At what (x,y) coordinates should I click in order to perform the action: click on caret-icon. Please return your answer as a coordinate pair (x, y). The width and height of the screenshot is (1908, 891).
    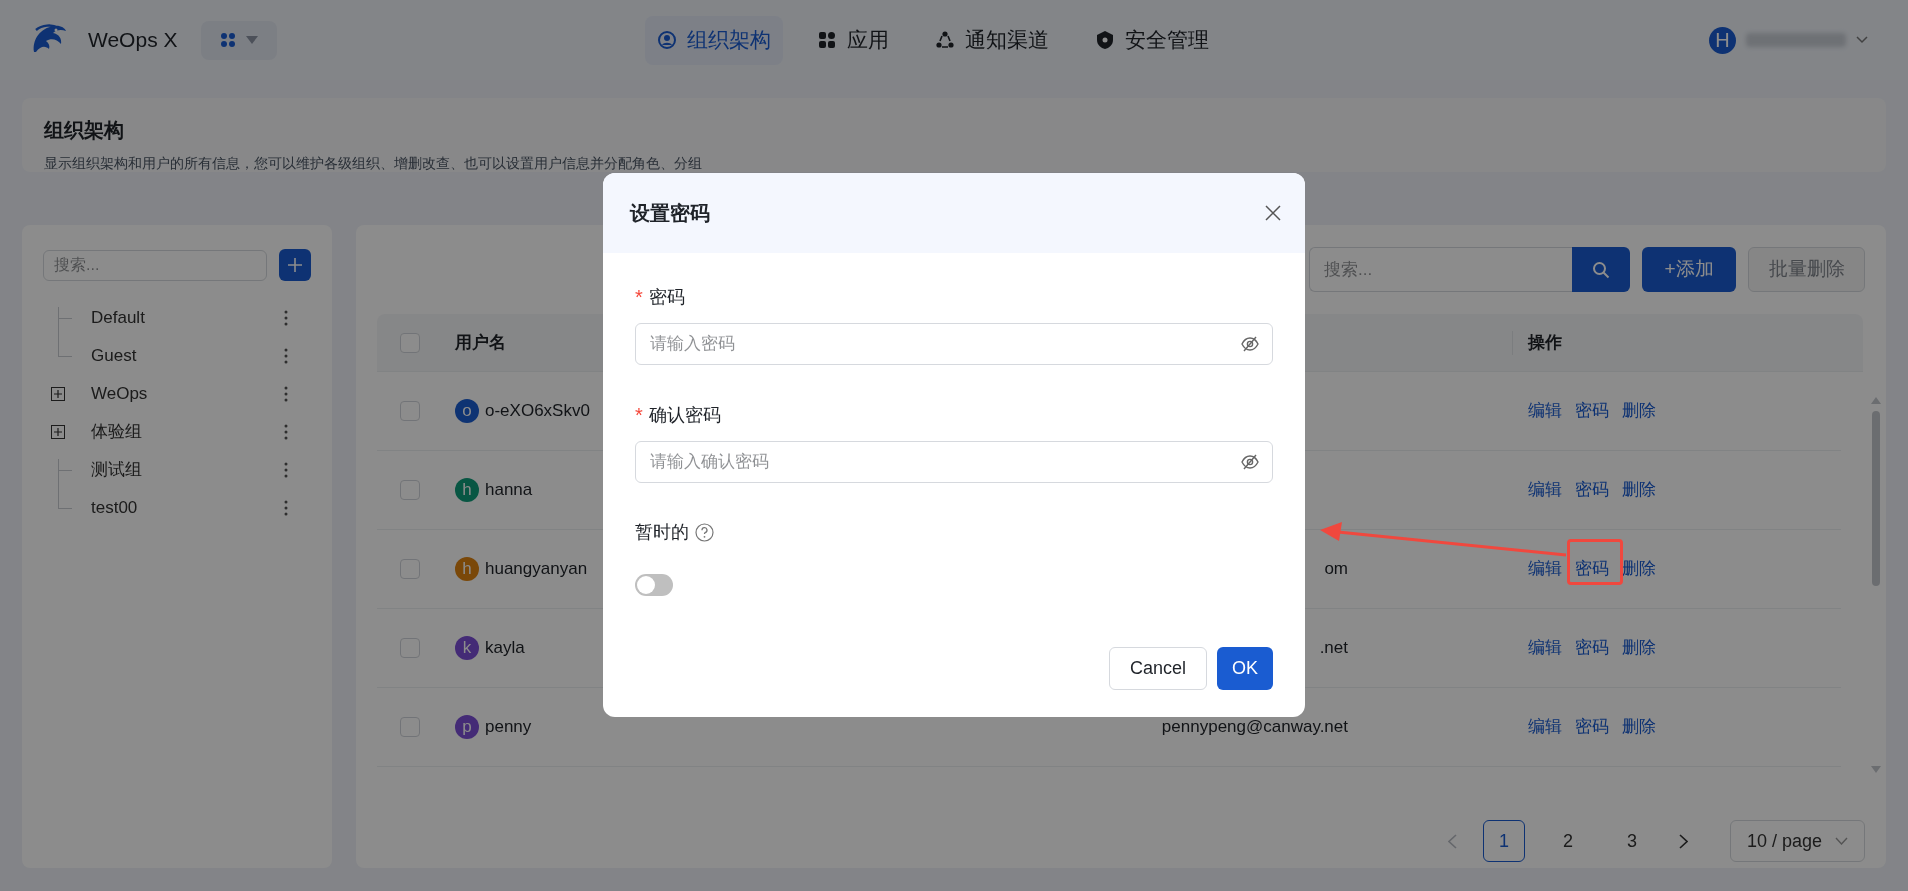
    Looking at the image, I should click on (252, 40).